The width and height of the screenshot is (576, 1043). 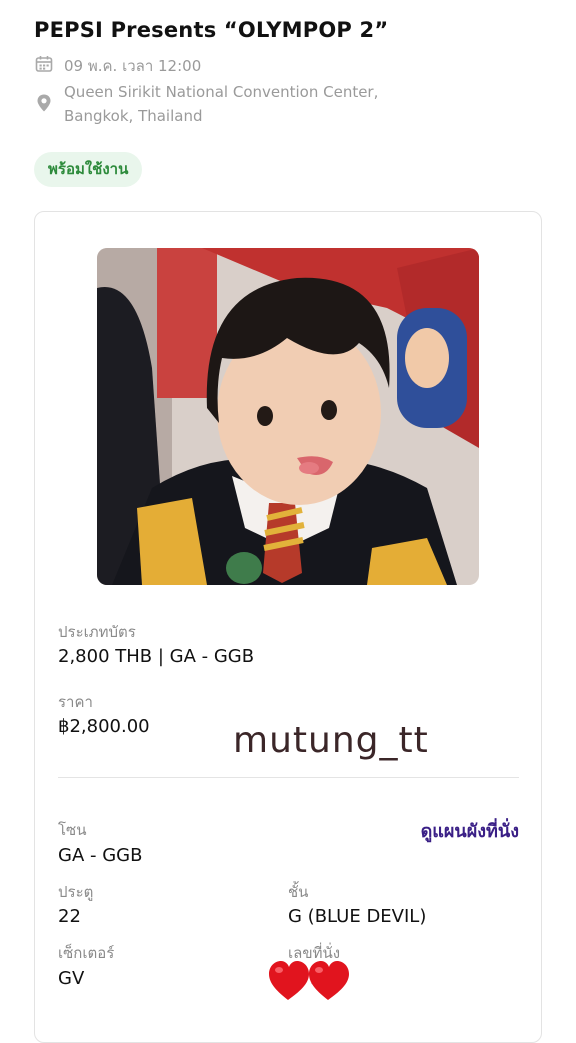 I want to click on seat-map-link: ดูแผนผังที่นั่ง, so click(x=470, y=830).